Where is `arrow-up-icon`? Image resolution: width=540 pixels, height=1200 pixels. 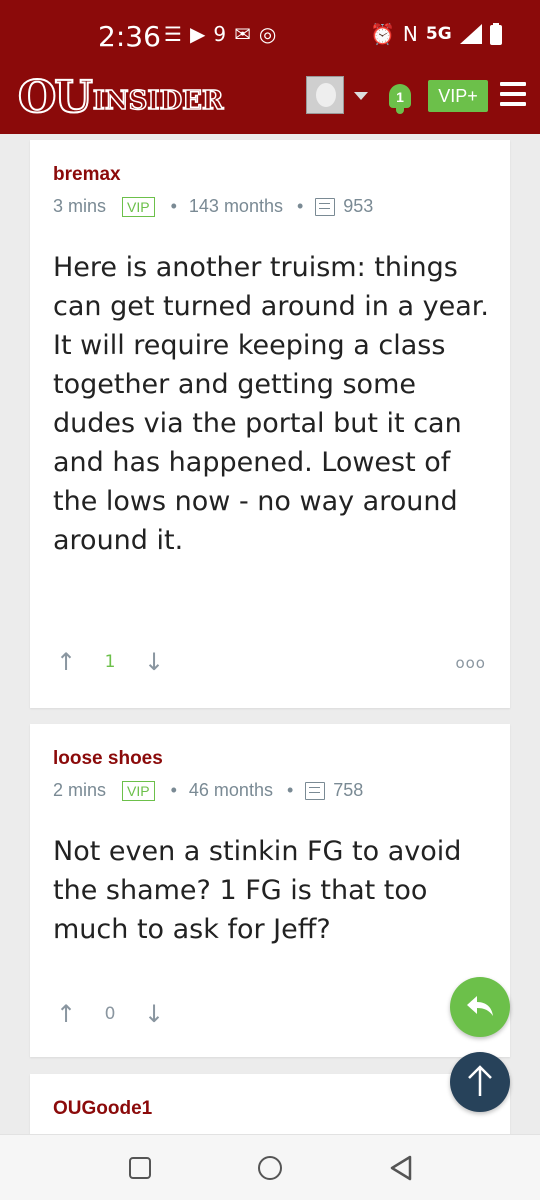
arrow-up-icon is located at coordinates (480, 1082).